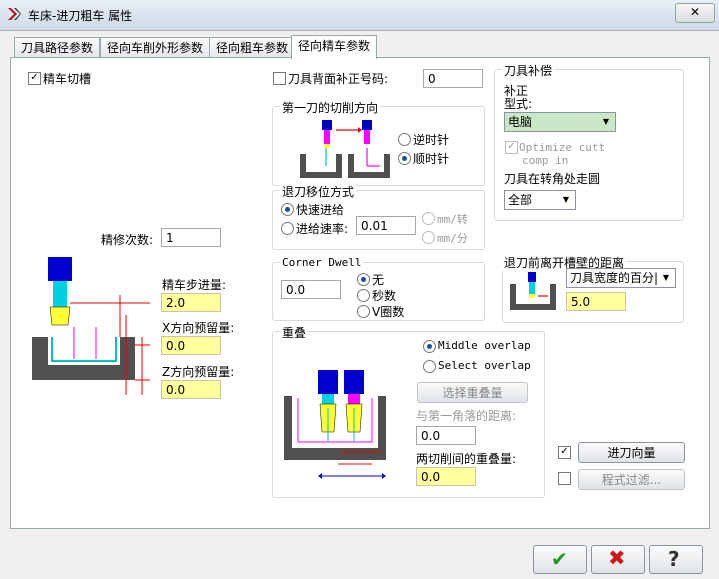 Image resolution: width=719 pixels, height=579 pixels. What do you see at coordinates (428, 237) in the screenshot?
I see `mm-per-min-radio` at bounding box center [428, 237].